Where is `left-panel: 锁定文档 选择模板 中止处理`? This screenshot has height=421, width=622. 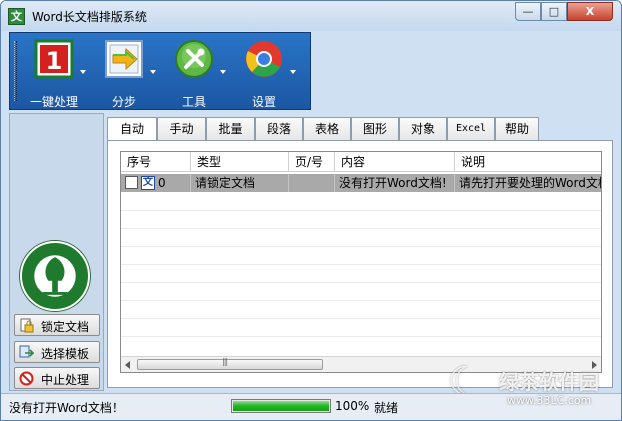 left-panel: 锁定文档 选择模板 中止处理 is located at coordinates (56, 252).